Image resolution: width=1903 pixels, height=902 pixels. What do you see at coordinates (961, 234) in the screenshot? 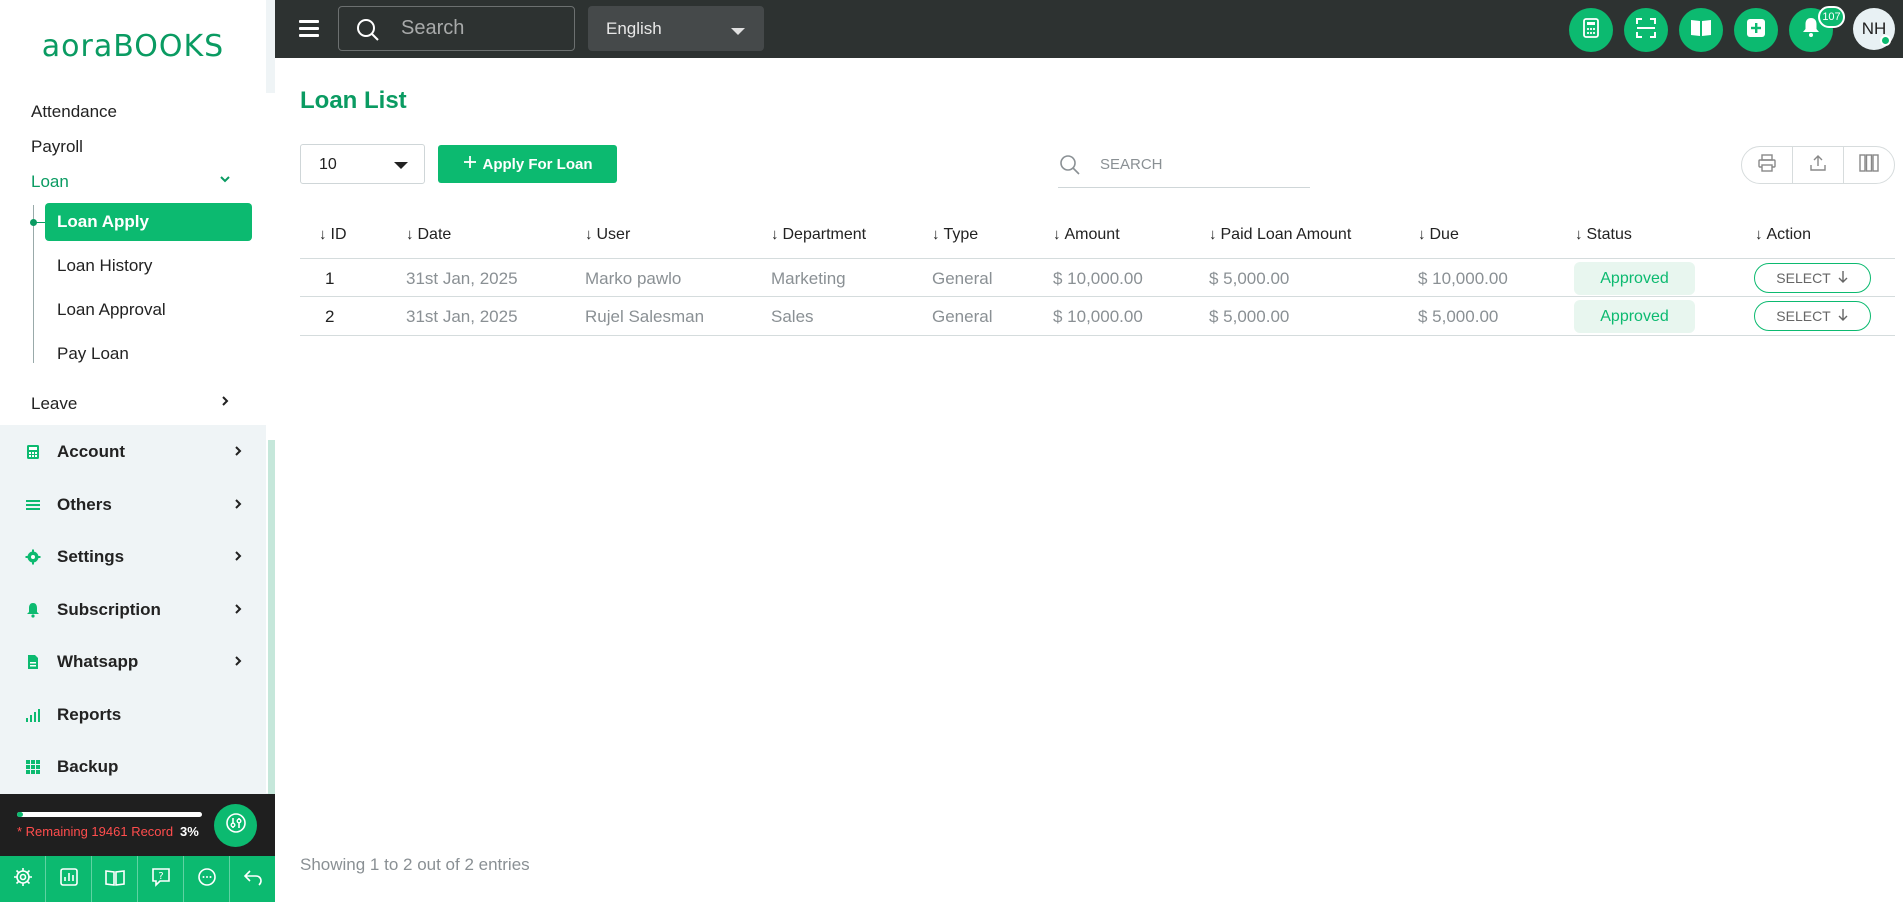
I see `column-header-label: Type` at bounding box center [961, 234].